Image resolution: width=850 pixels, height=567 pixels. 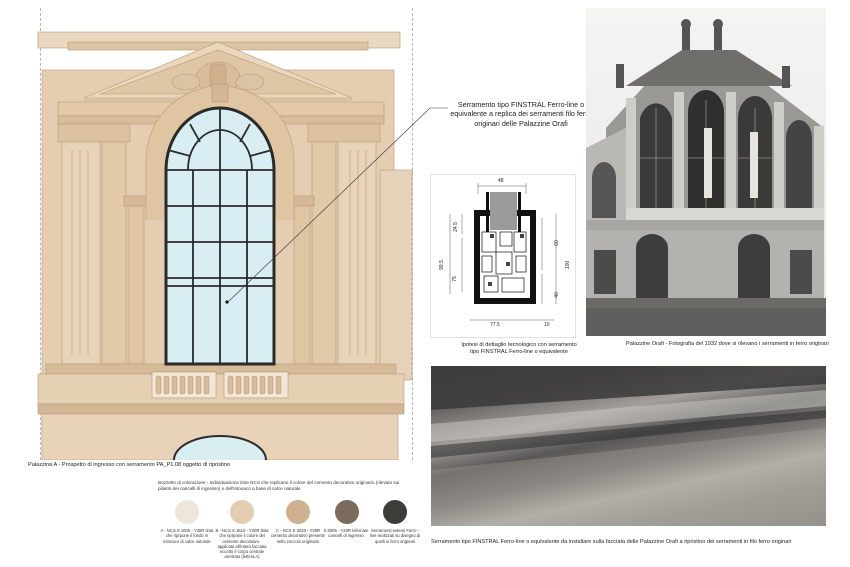 I want to click on callout-leader-line, so click(x=337, y=205).